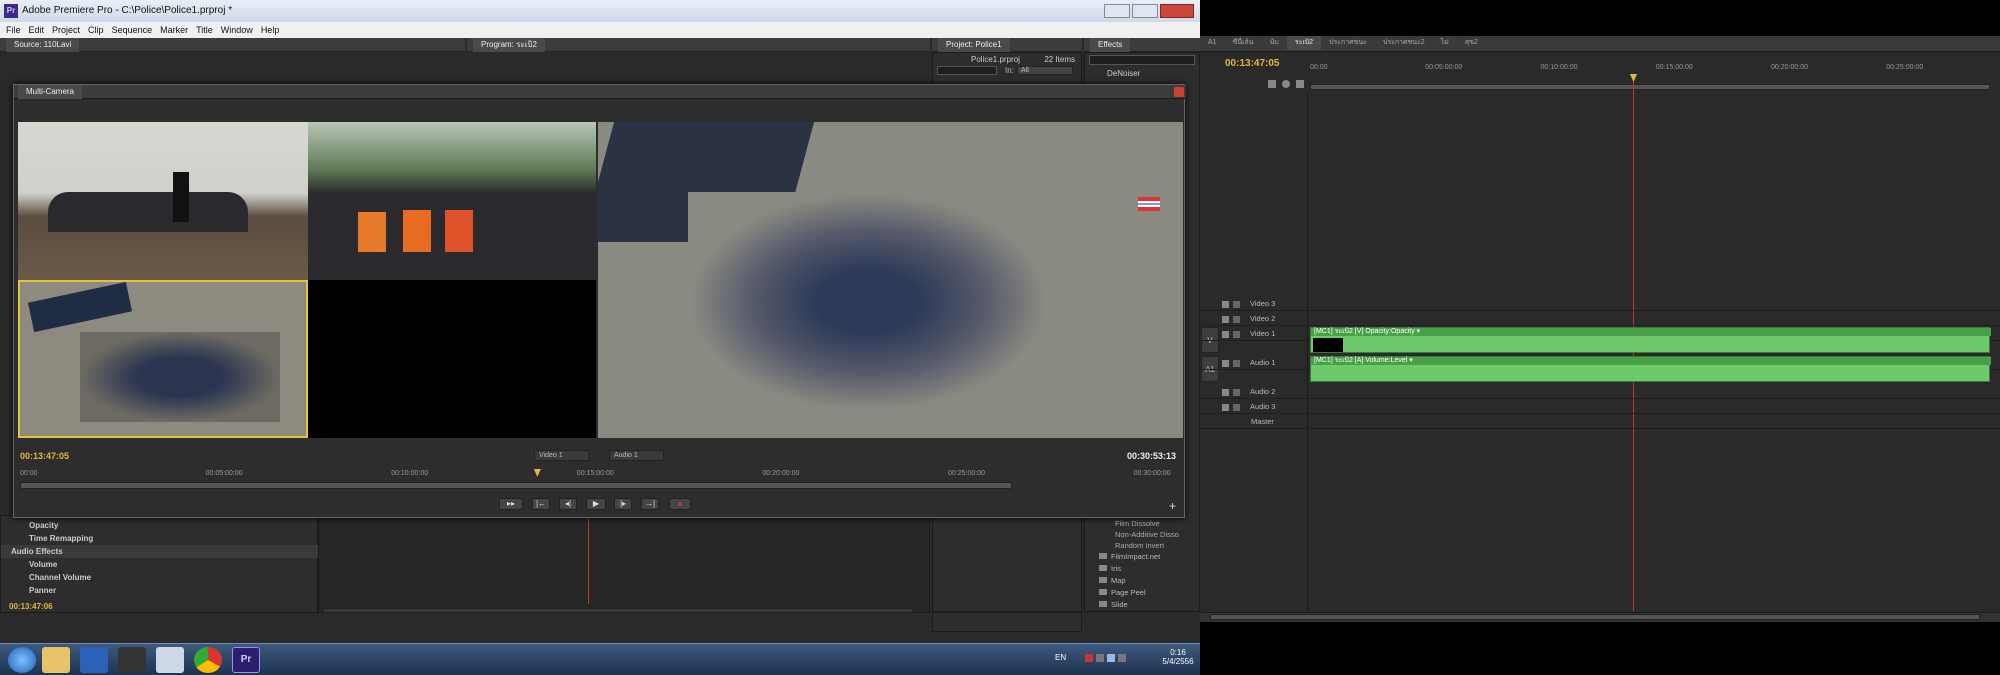  I want to click on close-button, so click(1177, 11).